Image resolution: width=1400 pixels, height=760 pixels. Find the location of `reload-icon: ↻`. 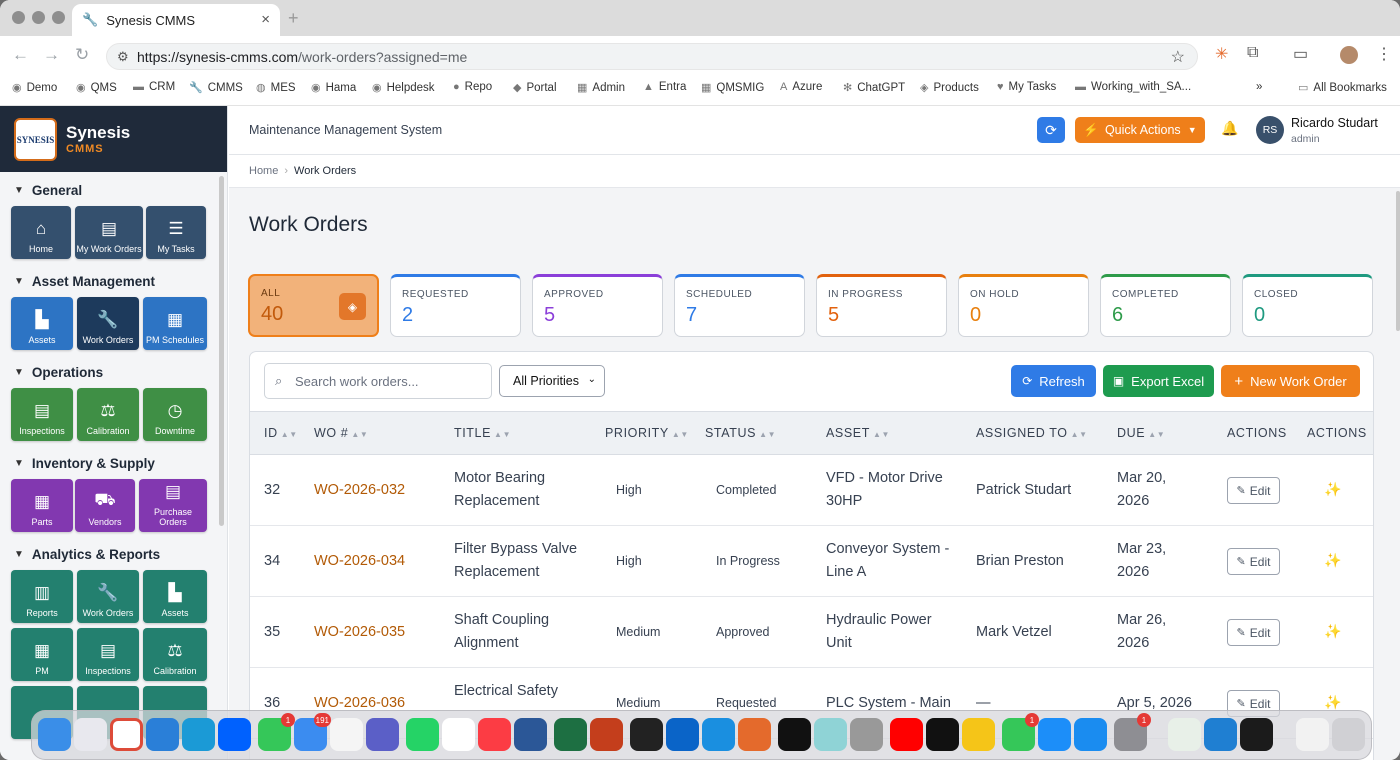

reload-icon: ↻ is located at coordinates (82, 55).